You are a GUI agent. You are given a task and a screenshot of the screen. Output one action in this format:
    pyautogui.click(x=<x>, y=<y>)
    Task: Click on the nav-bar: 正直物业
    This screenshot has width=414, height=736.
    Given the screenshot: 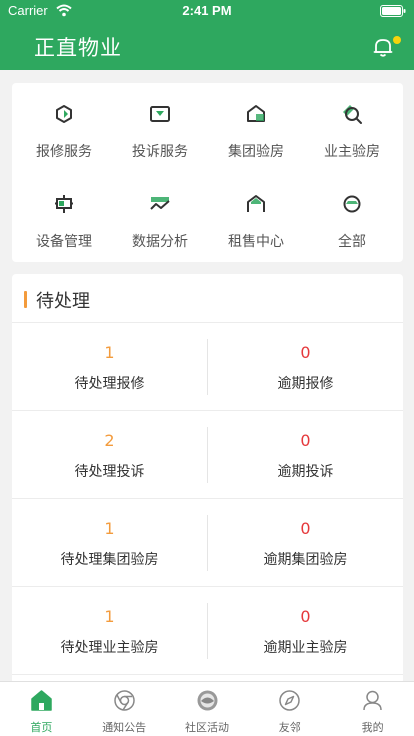 What is the action you would take?
    pyautogui.click(x=207, y=46)
    